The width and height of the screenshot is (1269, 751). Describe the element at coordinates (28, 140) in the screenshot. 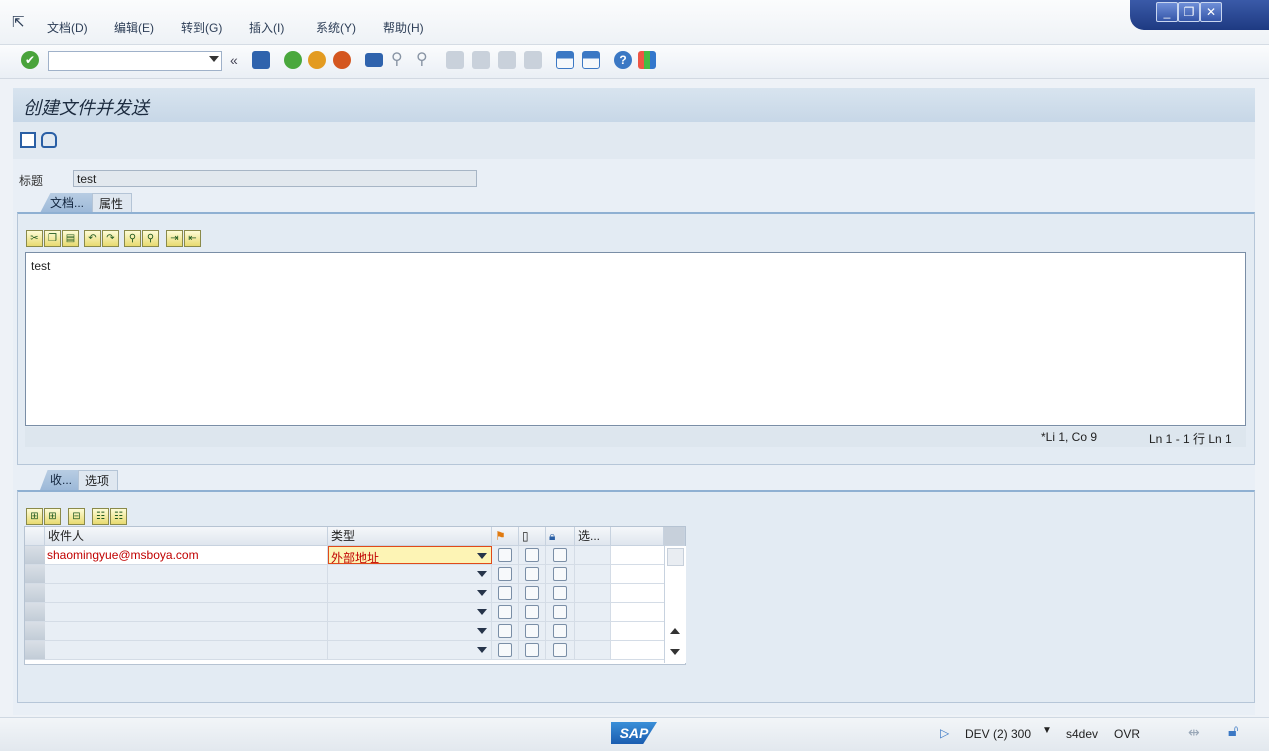

I see `send-icon` at that location.